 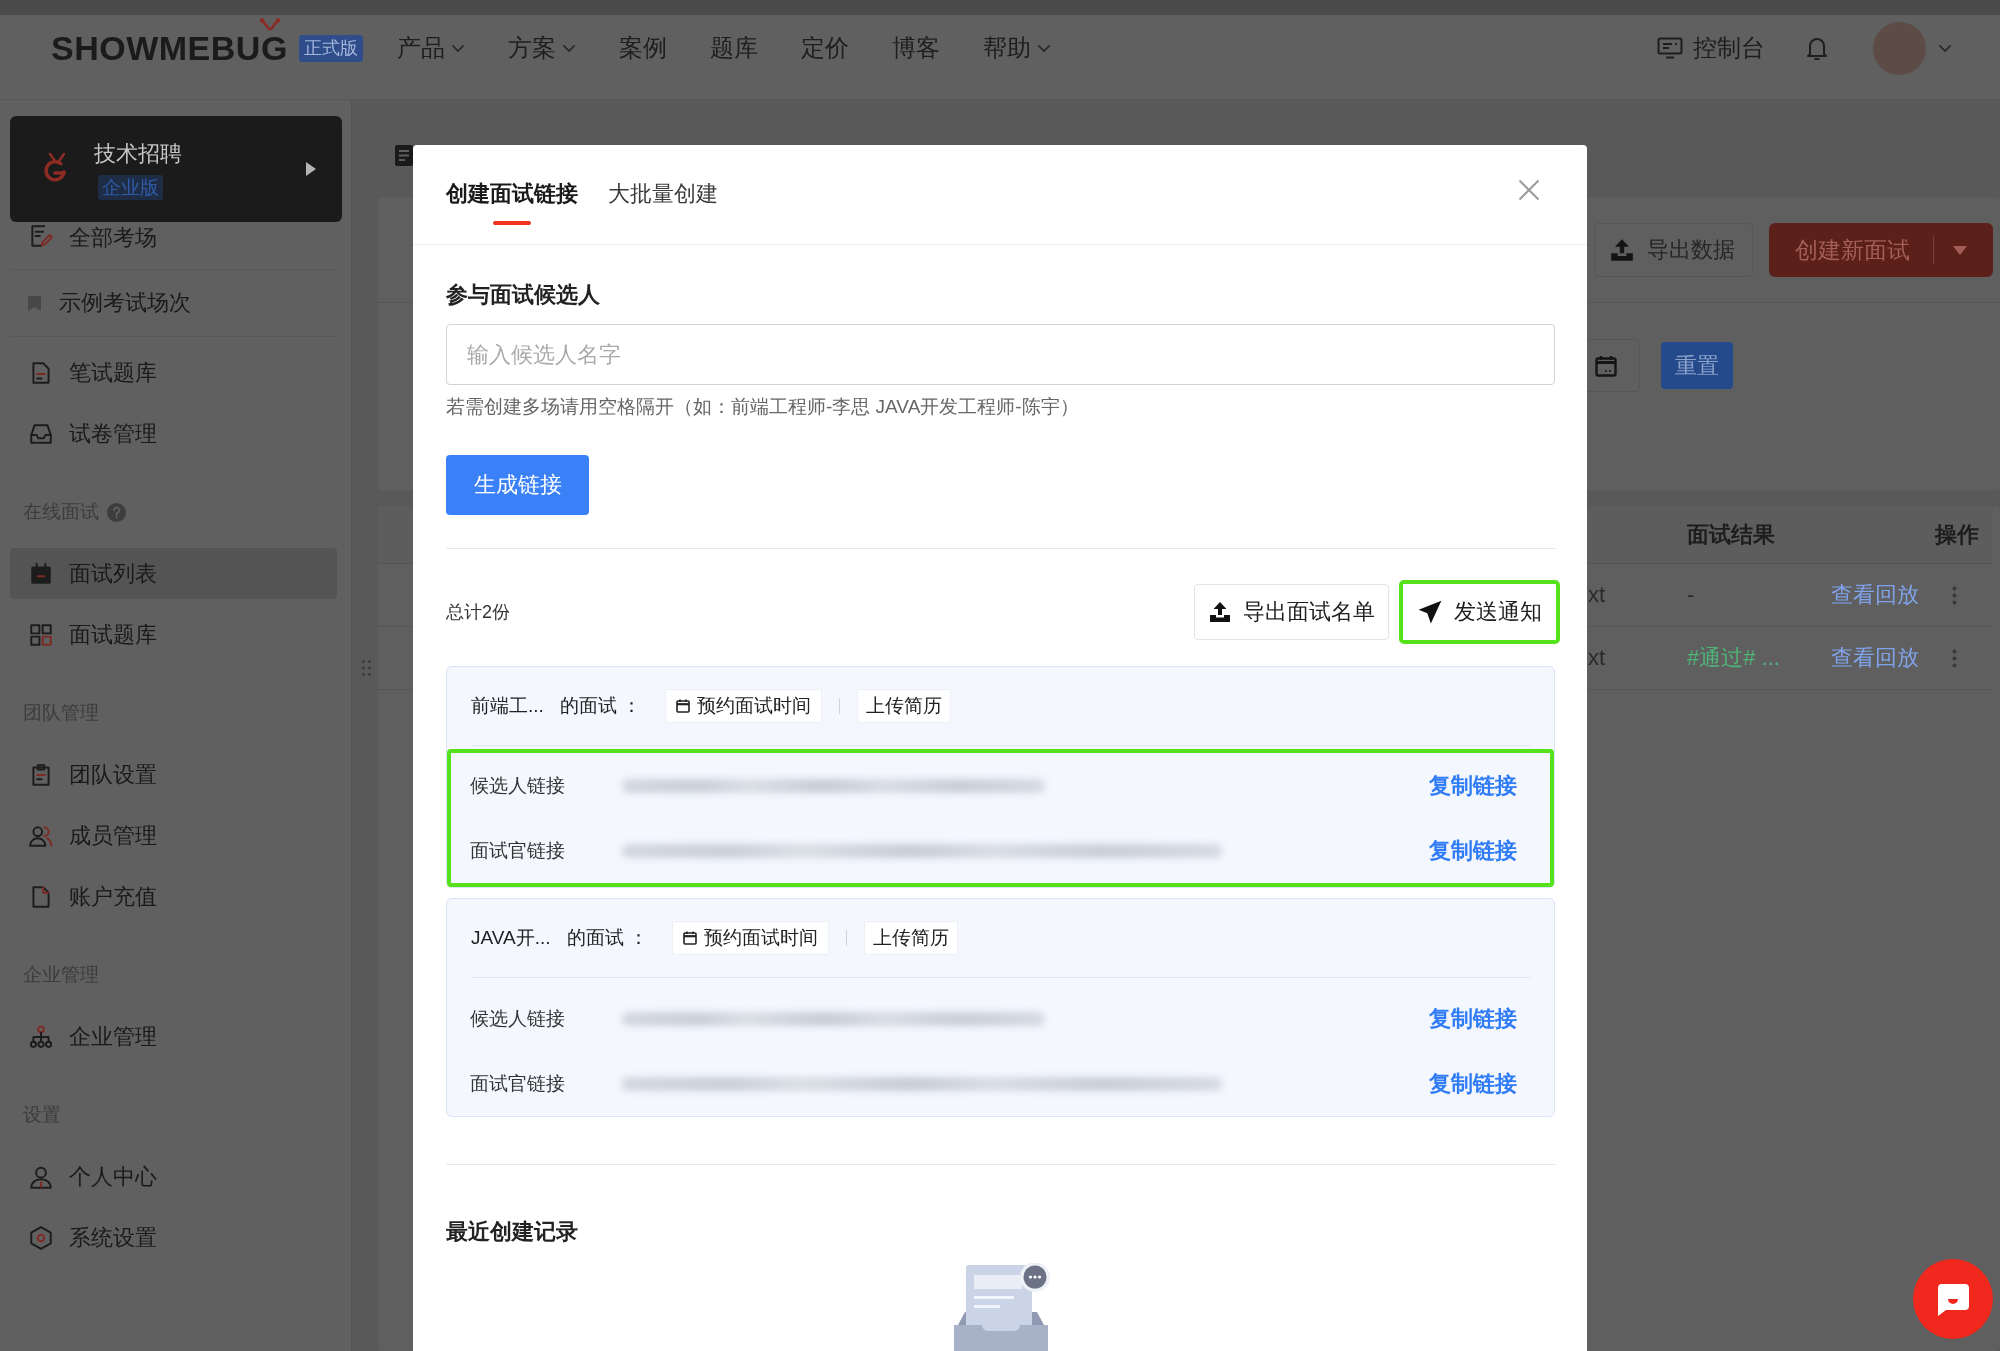 What do you see at coordinates (34, 303) in the screenshot?
I see `bookmark-icon` at bounding box center [34, 303].